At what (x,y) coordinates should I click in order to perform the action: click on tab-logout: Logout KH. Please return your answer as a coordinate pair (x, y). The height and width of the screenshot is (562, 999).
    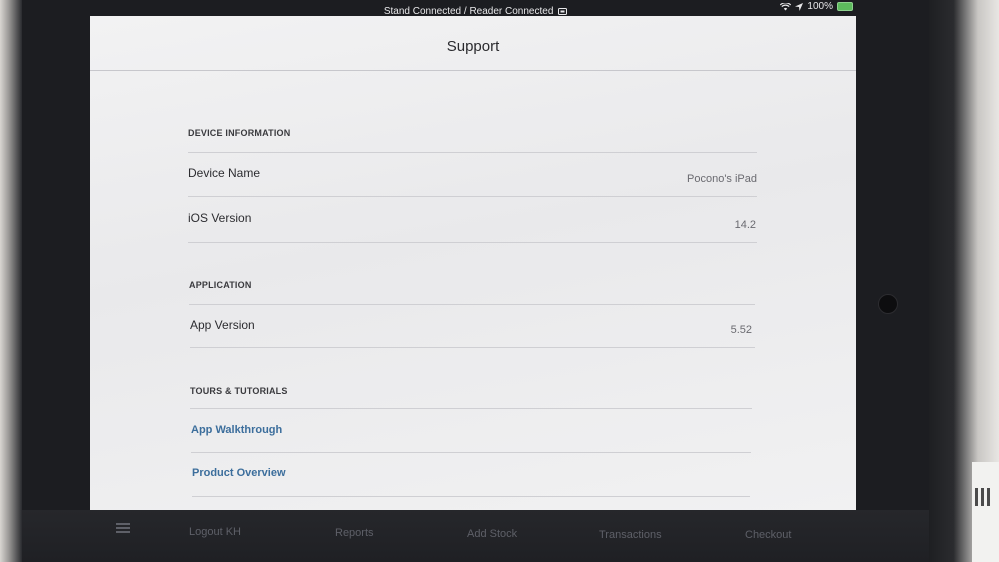
    Looking at the image, I should click on (215, 532).